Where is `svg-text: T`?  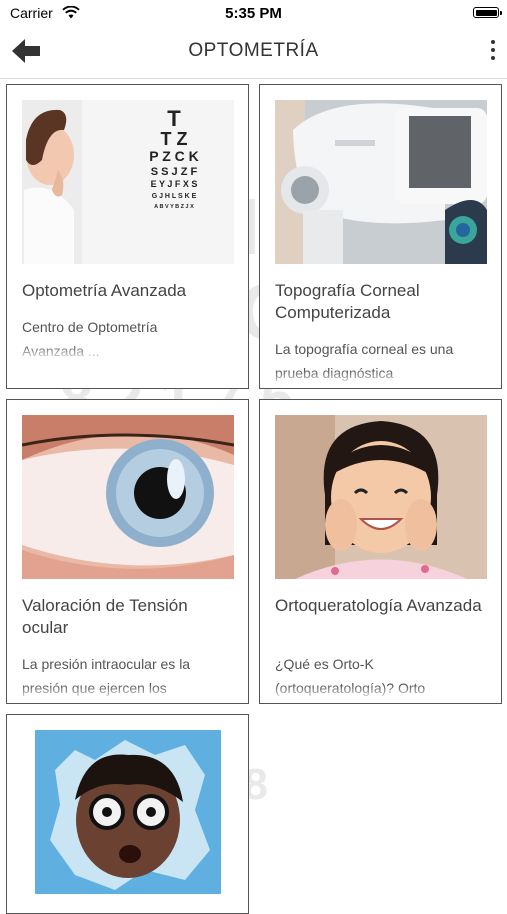 svg-text: T is located at coordinates (174, 118).